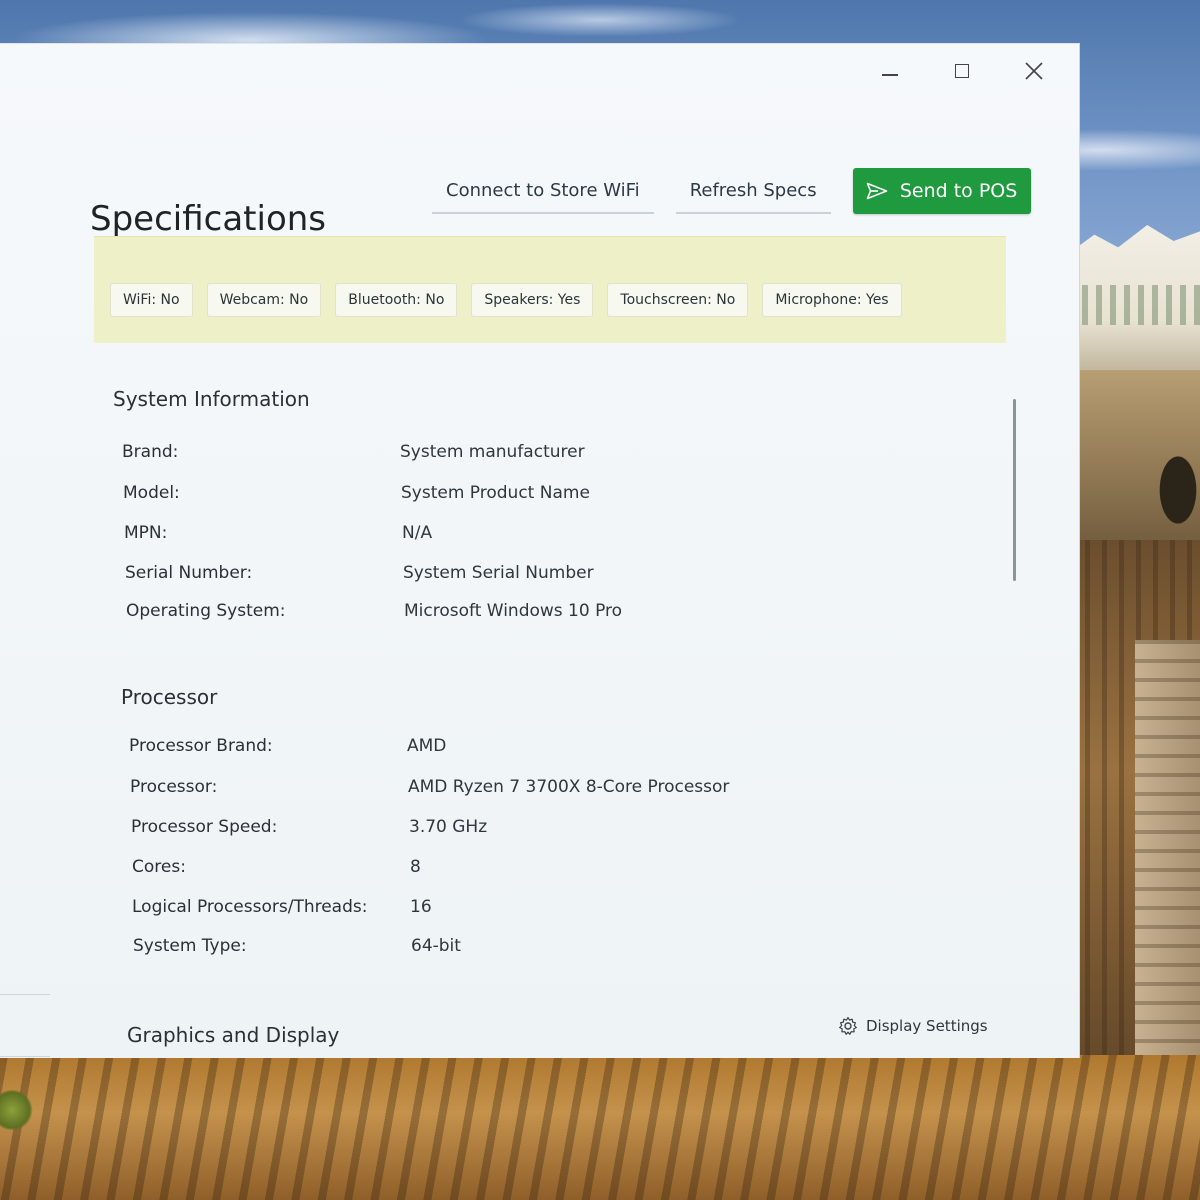 The height and width of the screenshot is (1200, 1200). I want to click on info-label: MPN:, so click(146, 533).